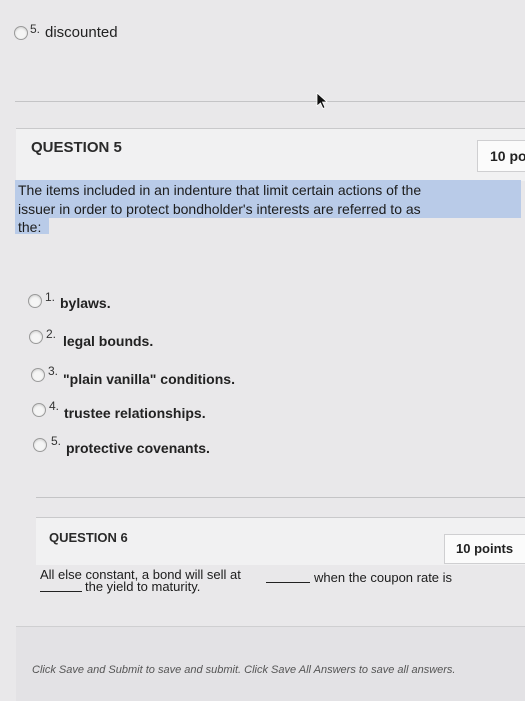  What do you see at coordinates (35, 301) in the screenshot?
I see `q5-option-1-radio` at bounding box center [35, 301].